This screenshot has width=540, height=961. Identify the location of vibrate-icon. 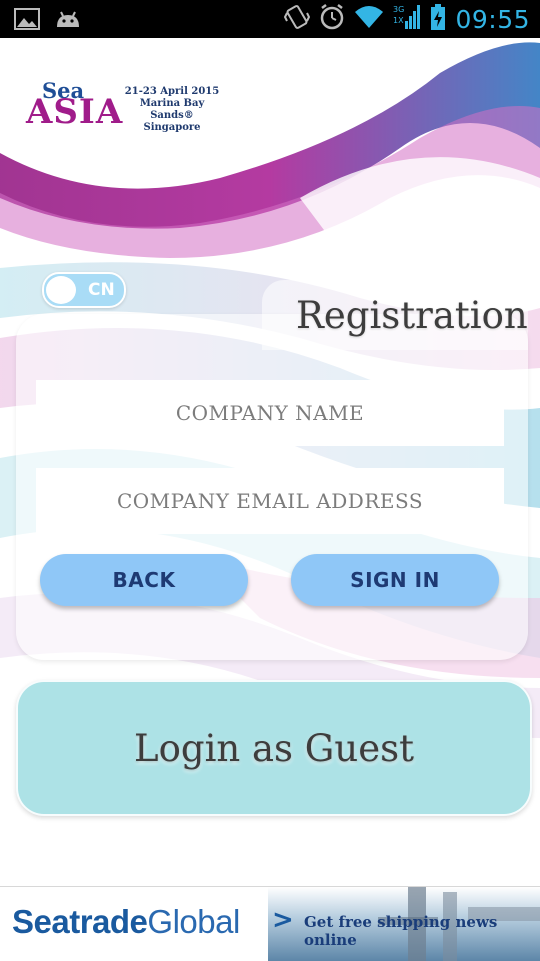
(297, 19).